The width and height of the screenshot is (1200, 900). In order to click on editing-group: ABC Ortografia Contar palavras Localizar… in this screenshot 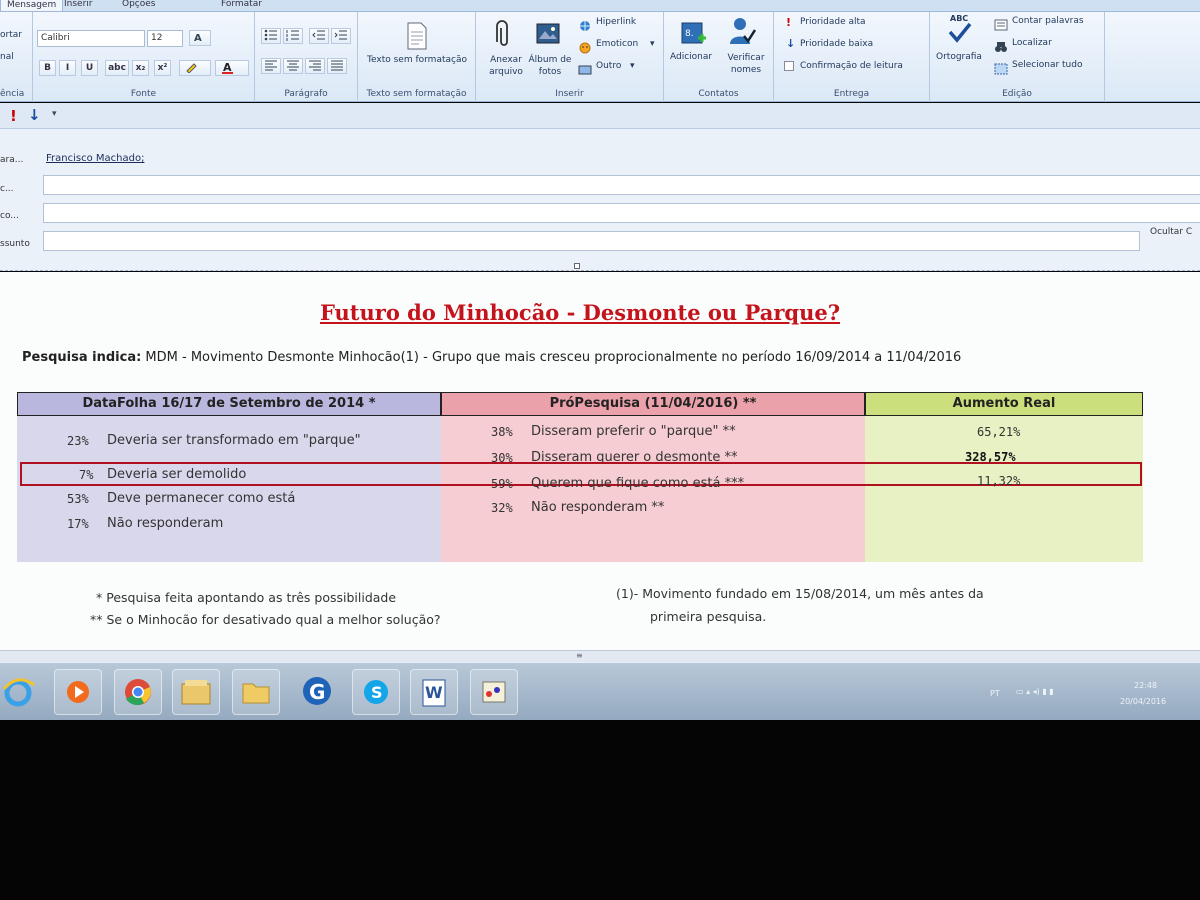, I will do `click(1017, 57)`.